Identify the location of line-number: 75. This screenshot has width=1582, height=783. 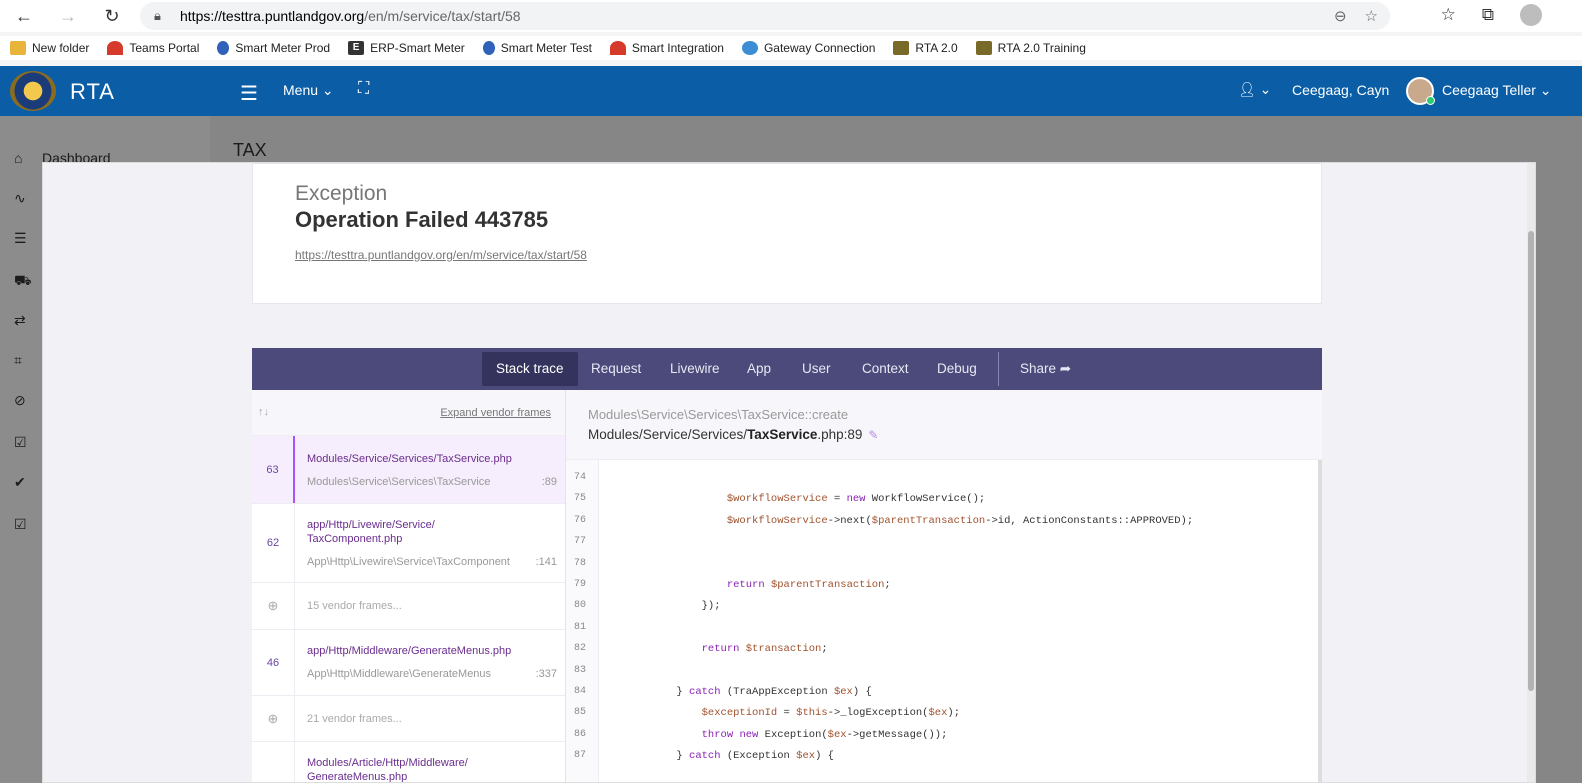
(579, 499).